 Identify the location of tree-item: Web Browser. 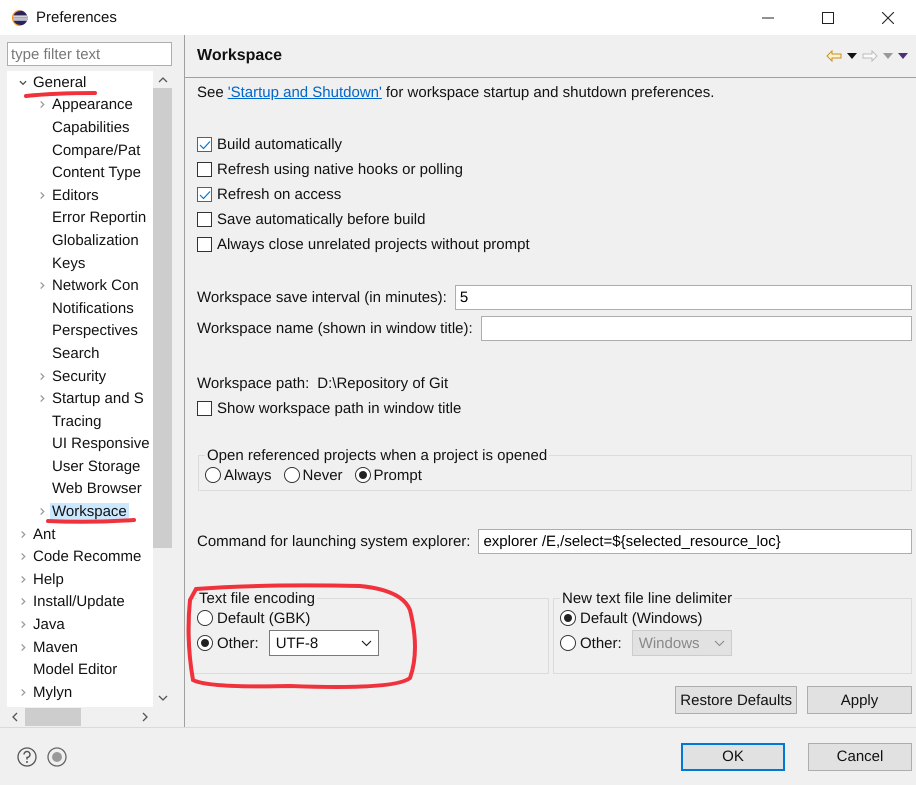
(97, 489).